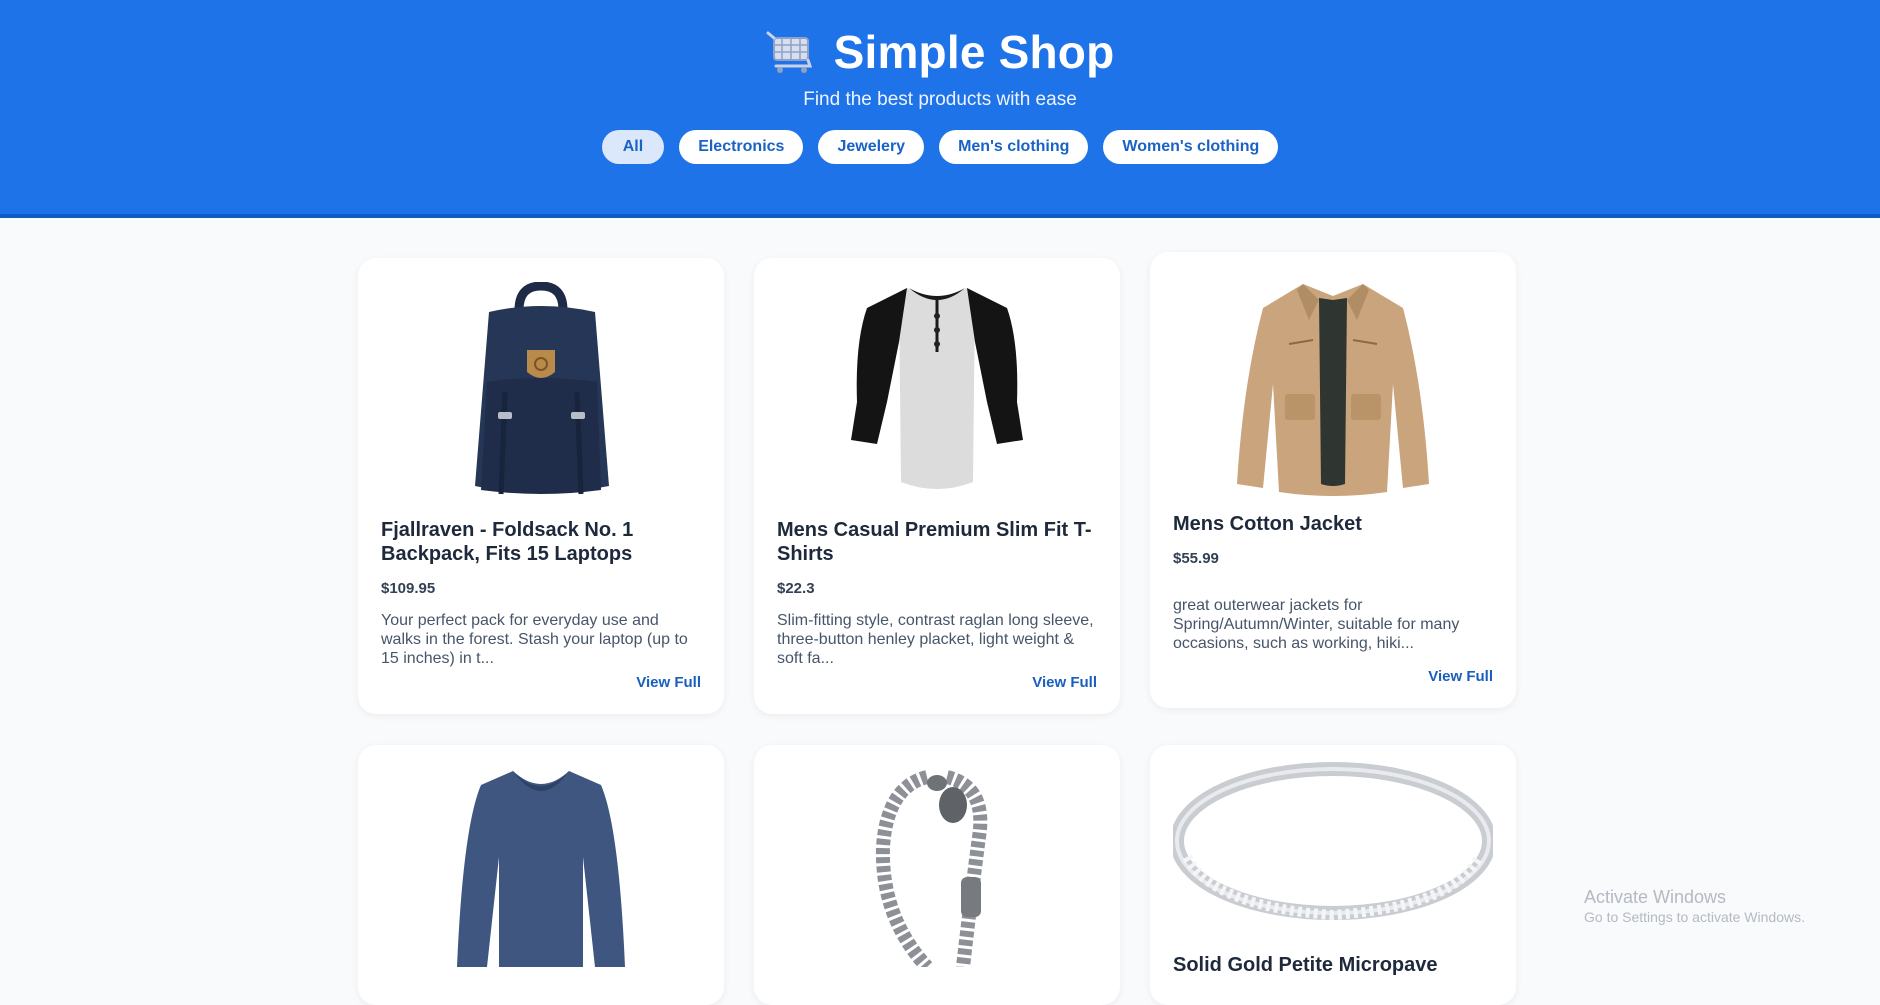 Image resolution: width=1880 pixels, height=1005 pixels. Describe the element at coordinates (931, 868) in the screenshot. I see `bracelet-image` at that location.